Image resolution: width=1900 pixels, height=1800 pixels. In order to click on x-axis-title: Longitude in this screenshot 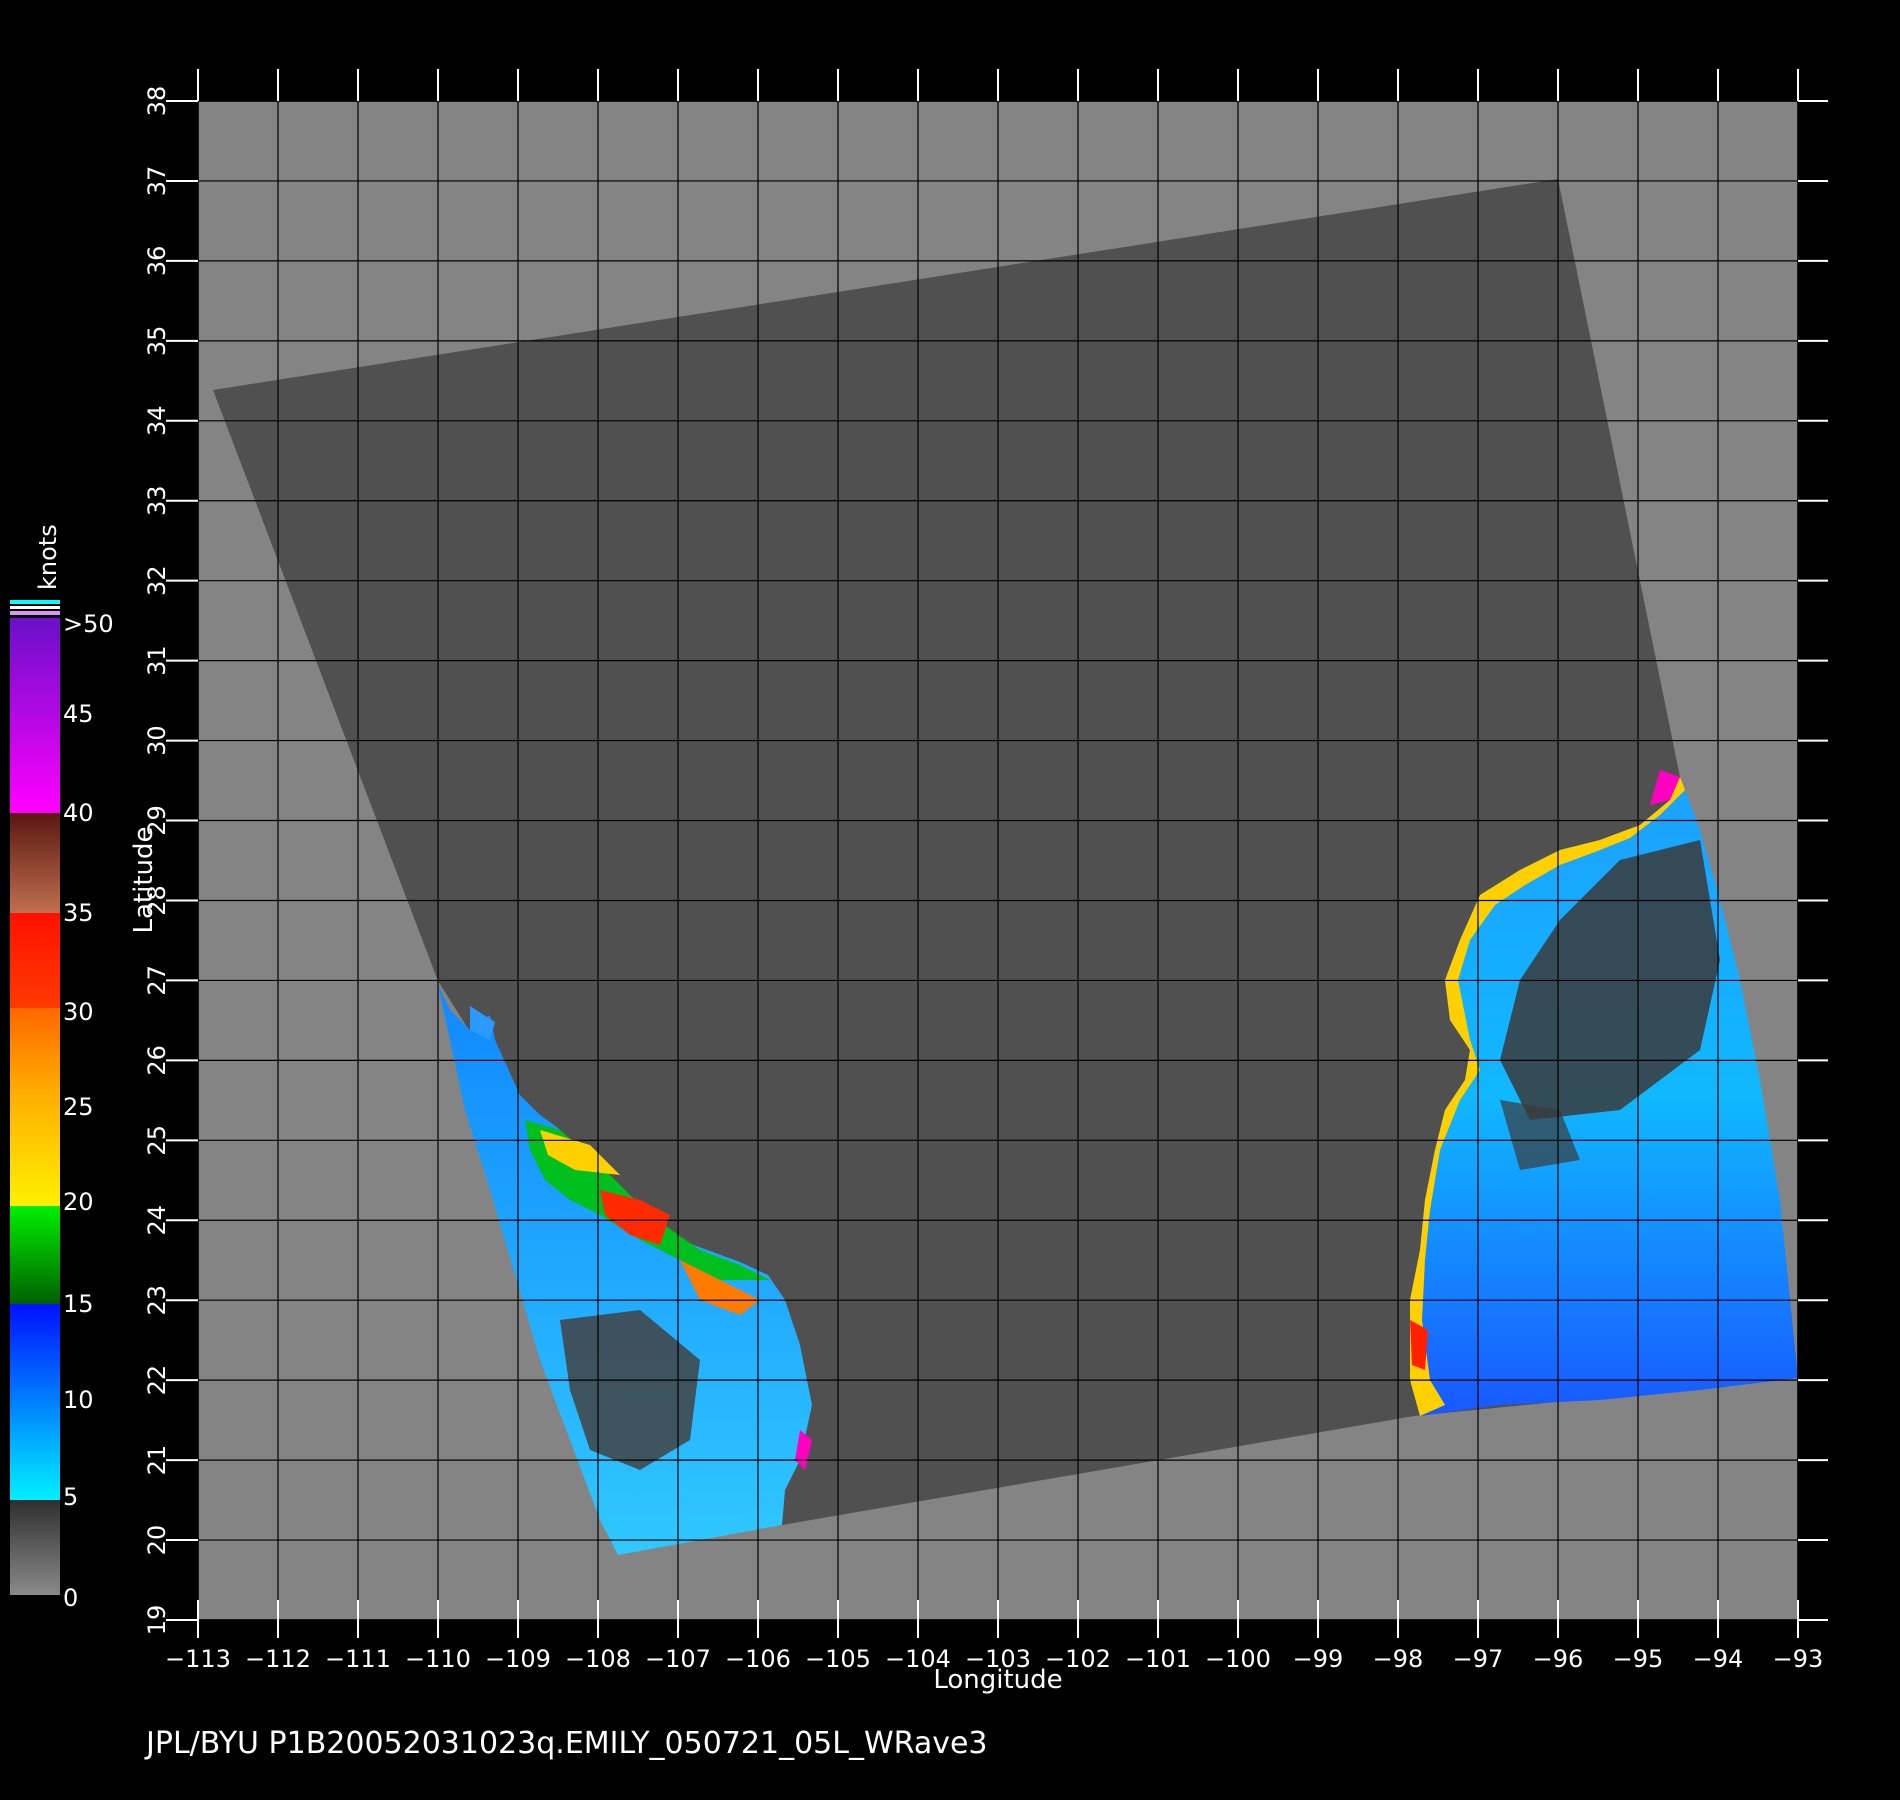, I will do `click(997, 1680)`.